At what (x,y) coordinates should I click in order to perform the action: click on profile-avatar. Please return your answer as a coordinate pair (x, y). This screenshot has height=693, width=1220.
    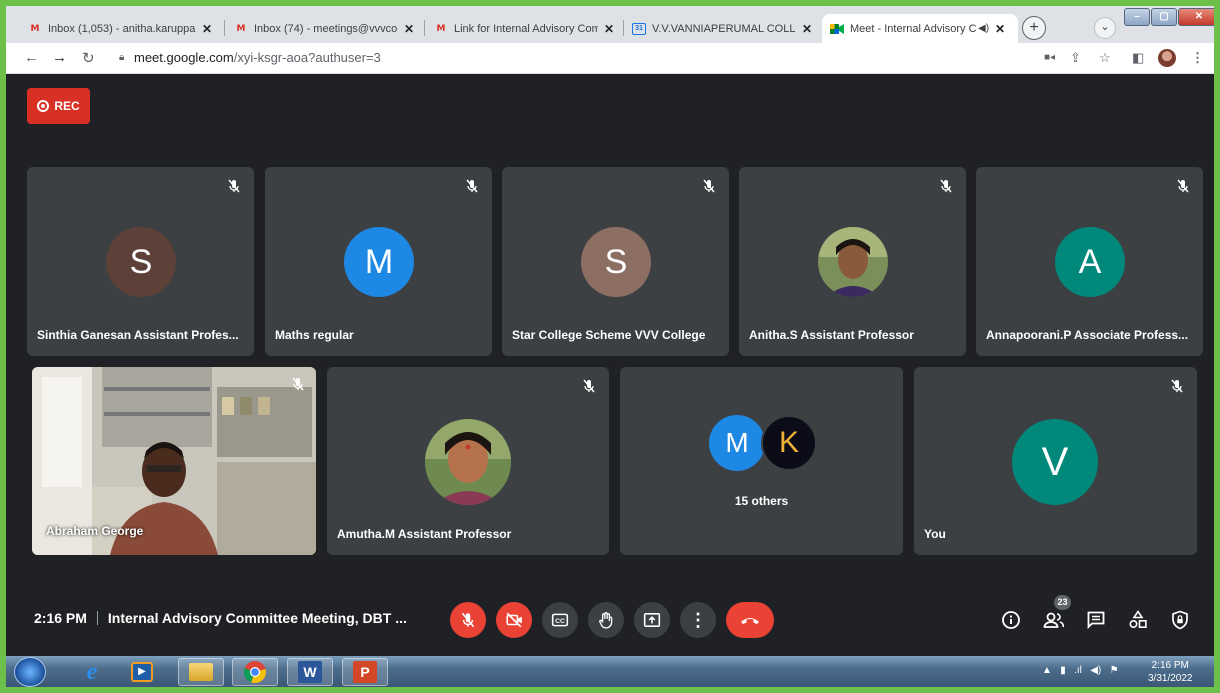
    Looking at the image, I should click on (1167, 58).